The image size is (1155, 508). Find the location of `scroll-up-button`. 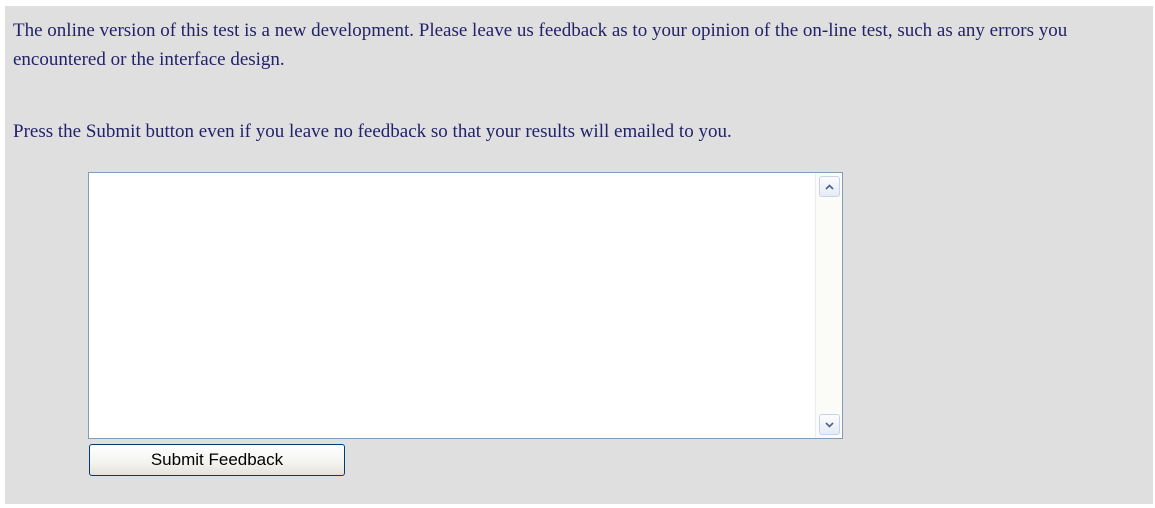

scroll-up-button is located at coordinates (829, 186).